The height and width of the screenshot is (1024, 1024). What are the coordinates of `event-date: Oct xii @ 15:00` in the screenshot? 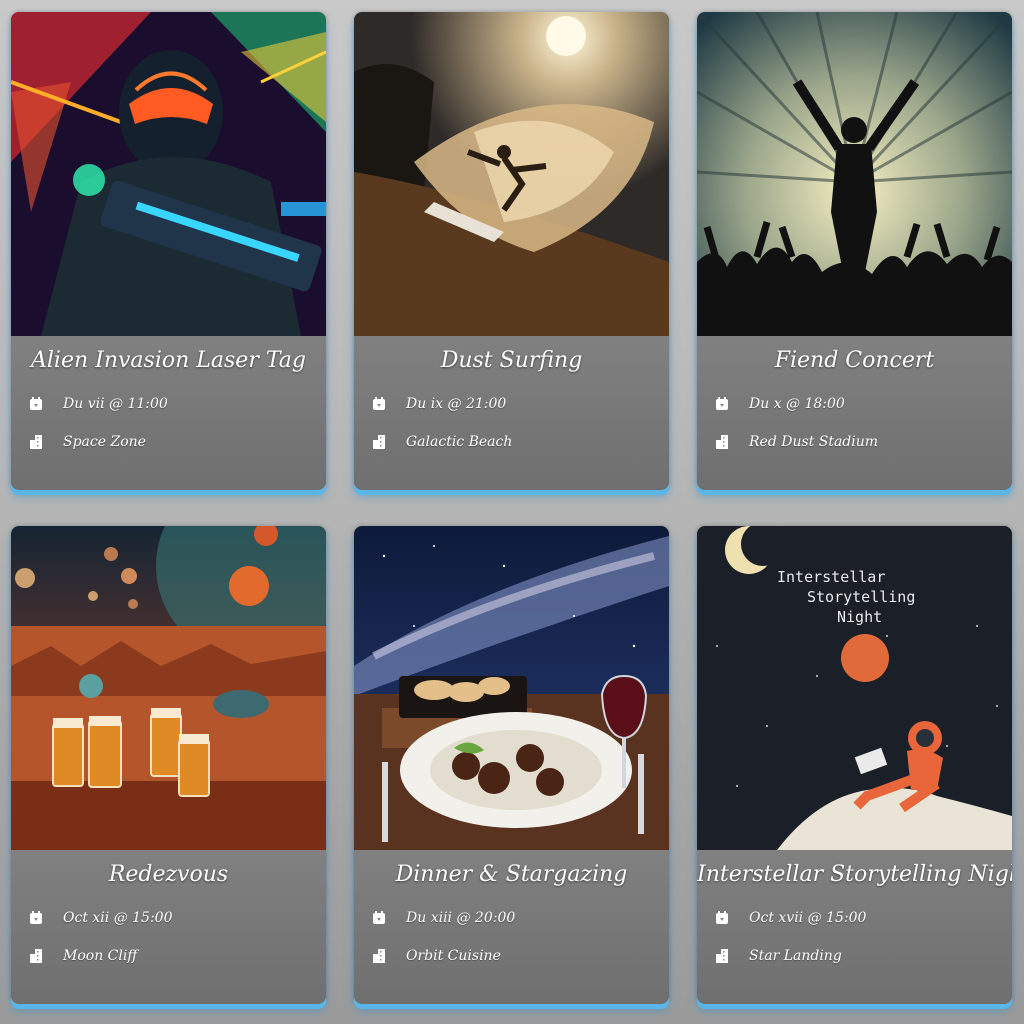 It's located at (101, 918).